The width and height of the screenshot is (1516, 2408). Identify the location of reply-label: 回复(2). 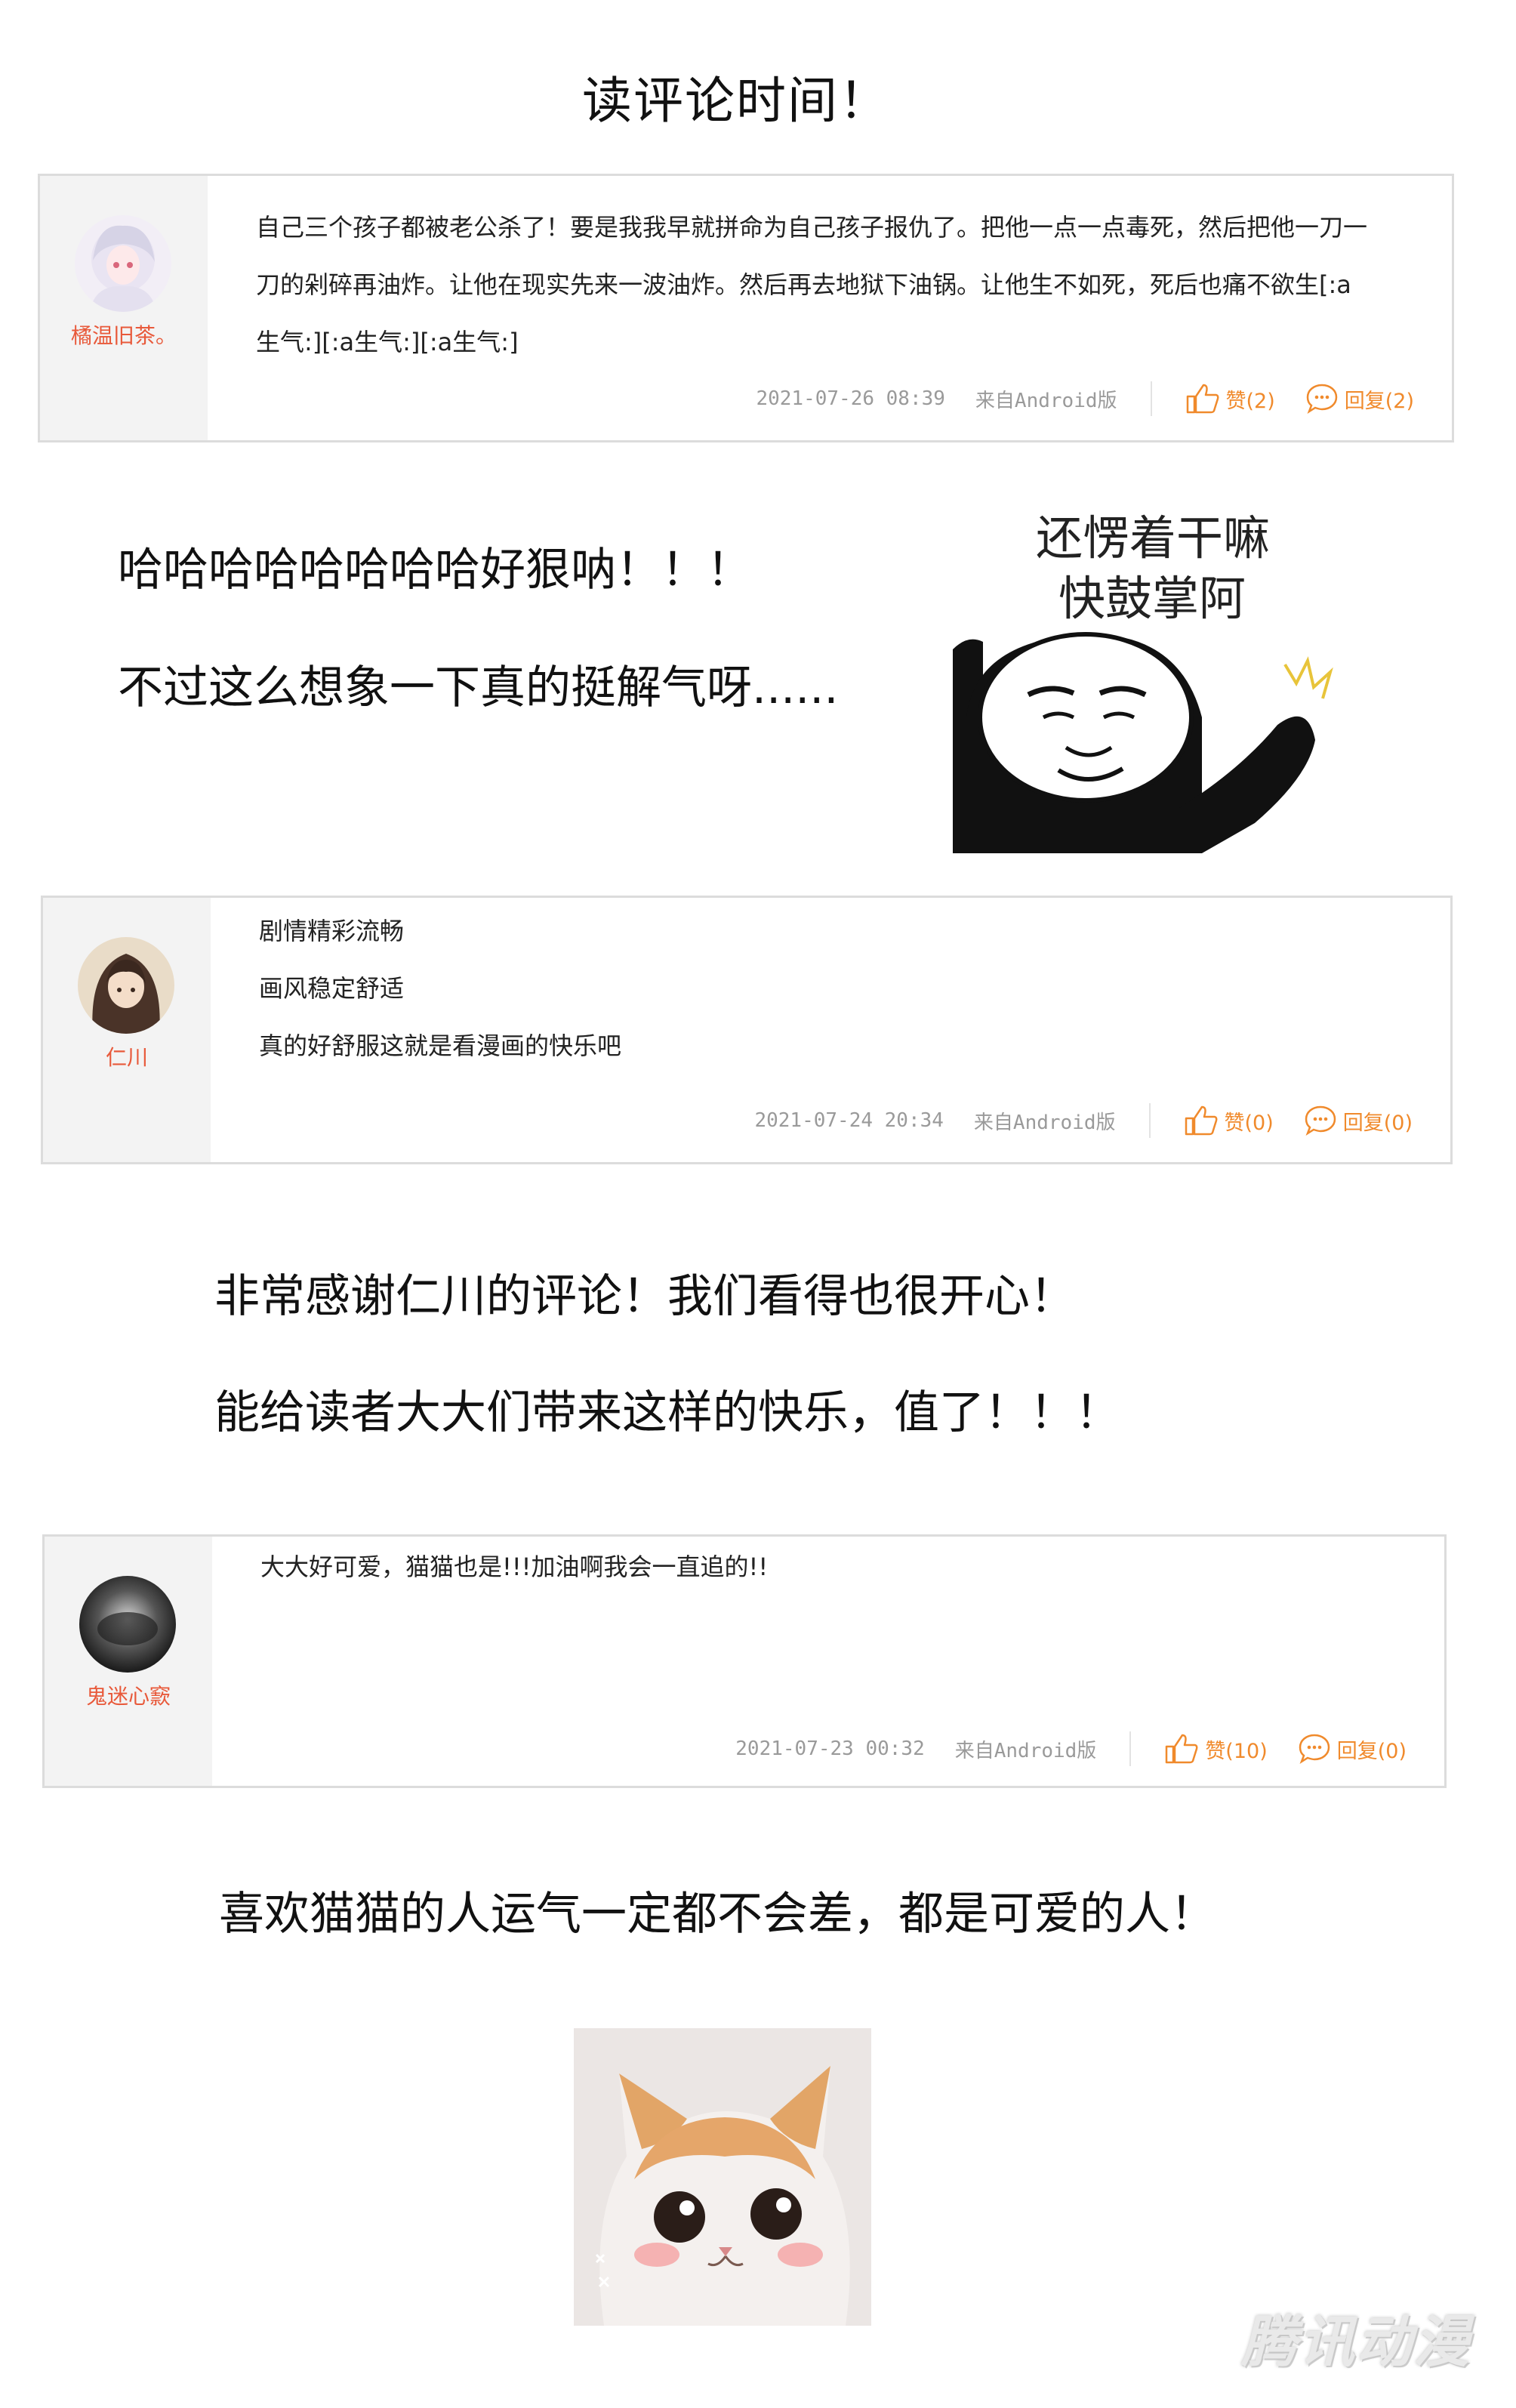
(1379, 401).